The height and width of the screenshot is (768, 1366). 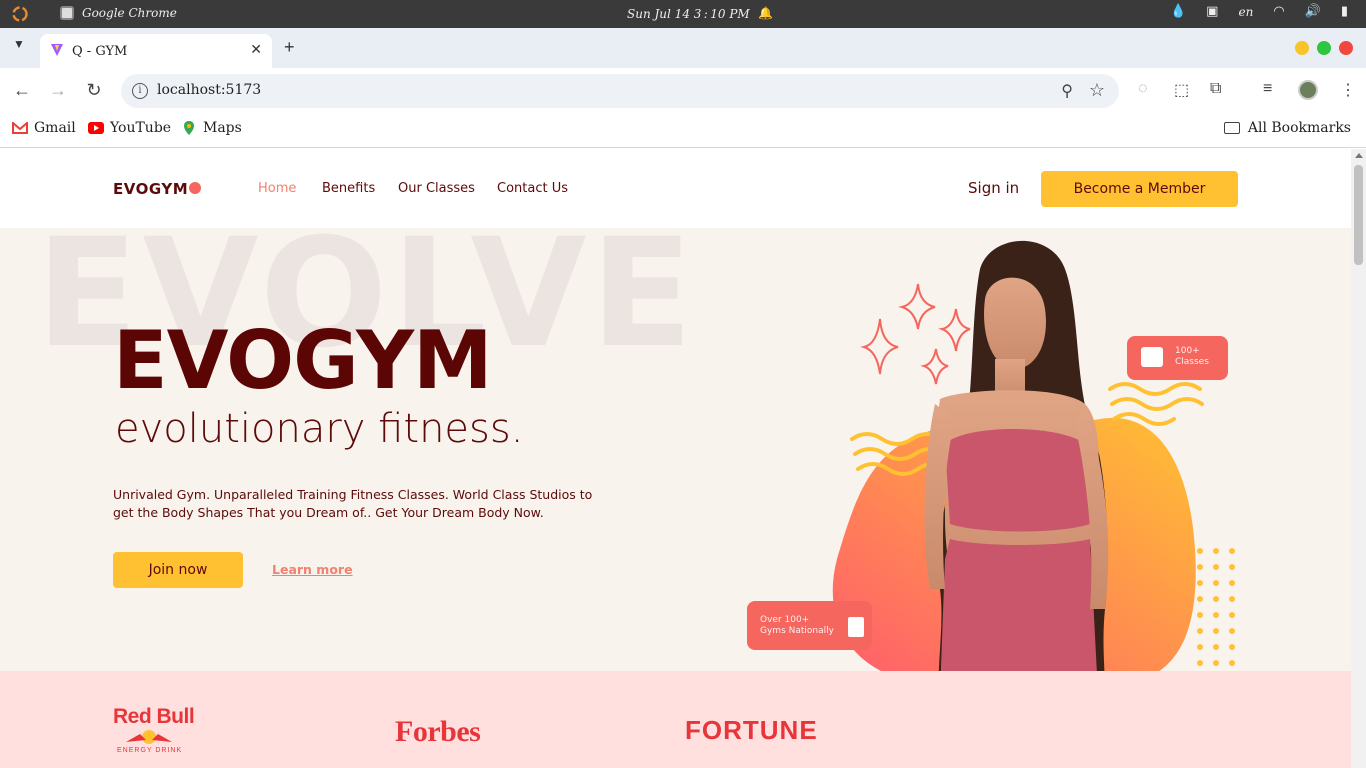 I want to click on wifi-icon: ◠, so click(x=1278, y=11).